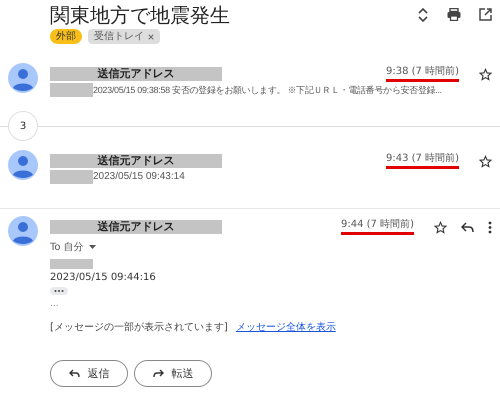  I want to click on recipient-dropdown: To 自分, so click(73, 247).